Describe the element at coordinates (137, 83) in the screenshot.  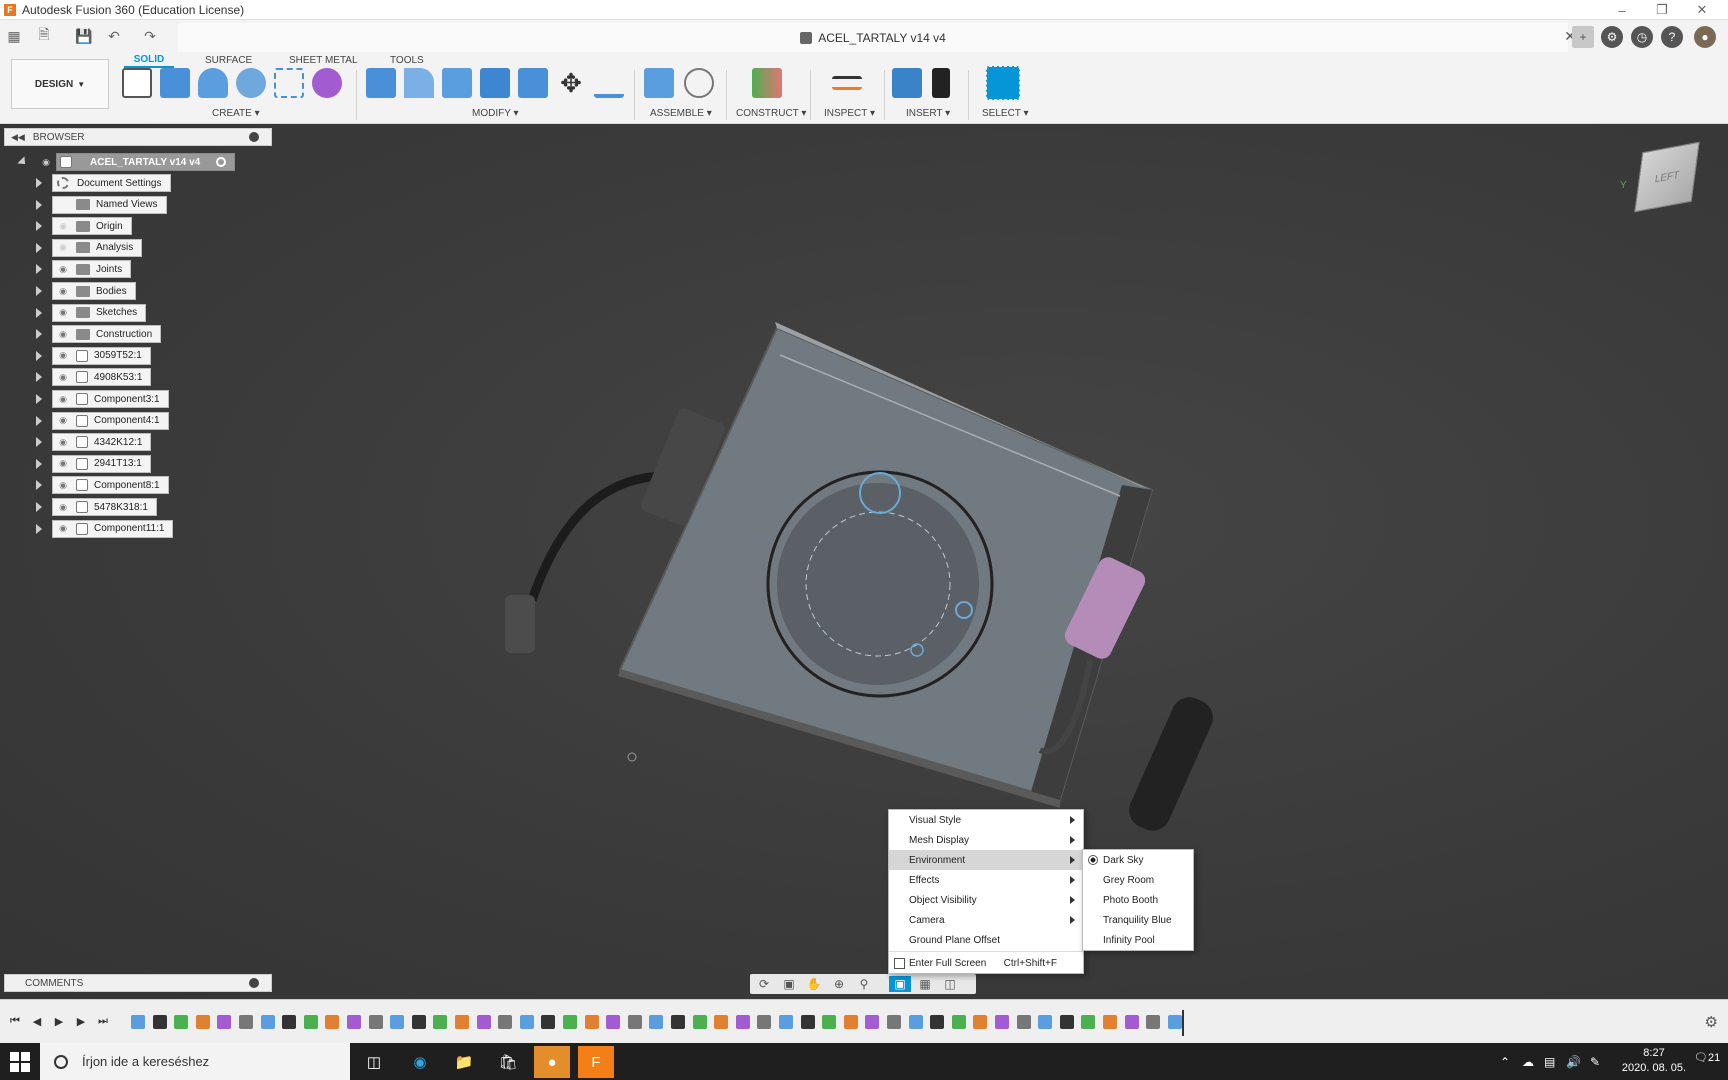
I see `create-sketch-icon` at that location.